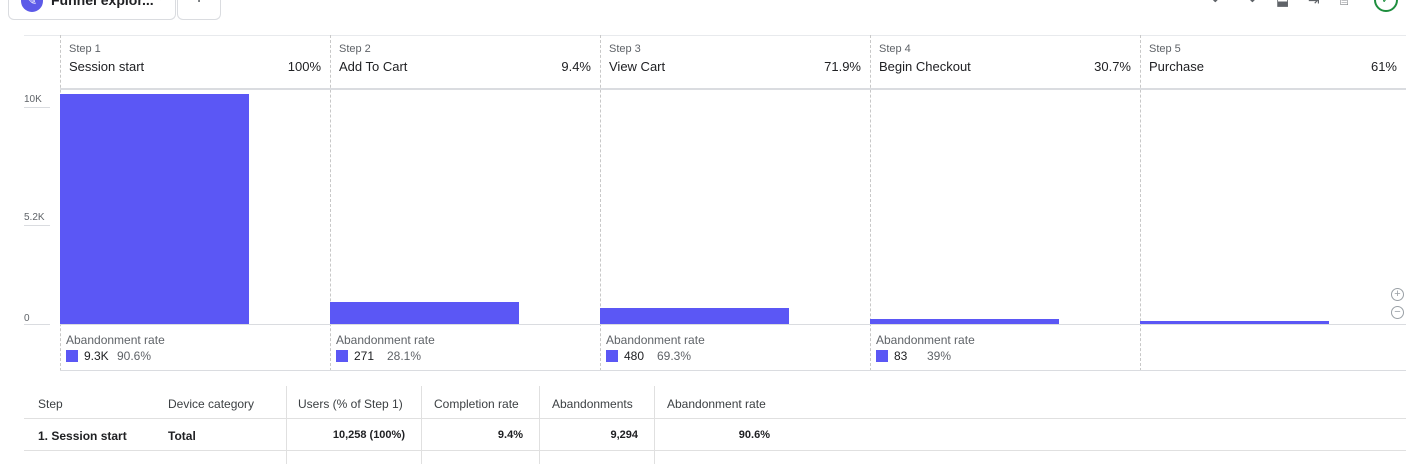  What do you see at coordinates (1284, 4) in the screenshot?
I see `download-icon: ⬓` at bounding box center [1284, 4].